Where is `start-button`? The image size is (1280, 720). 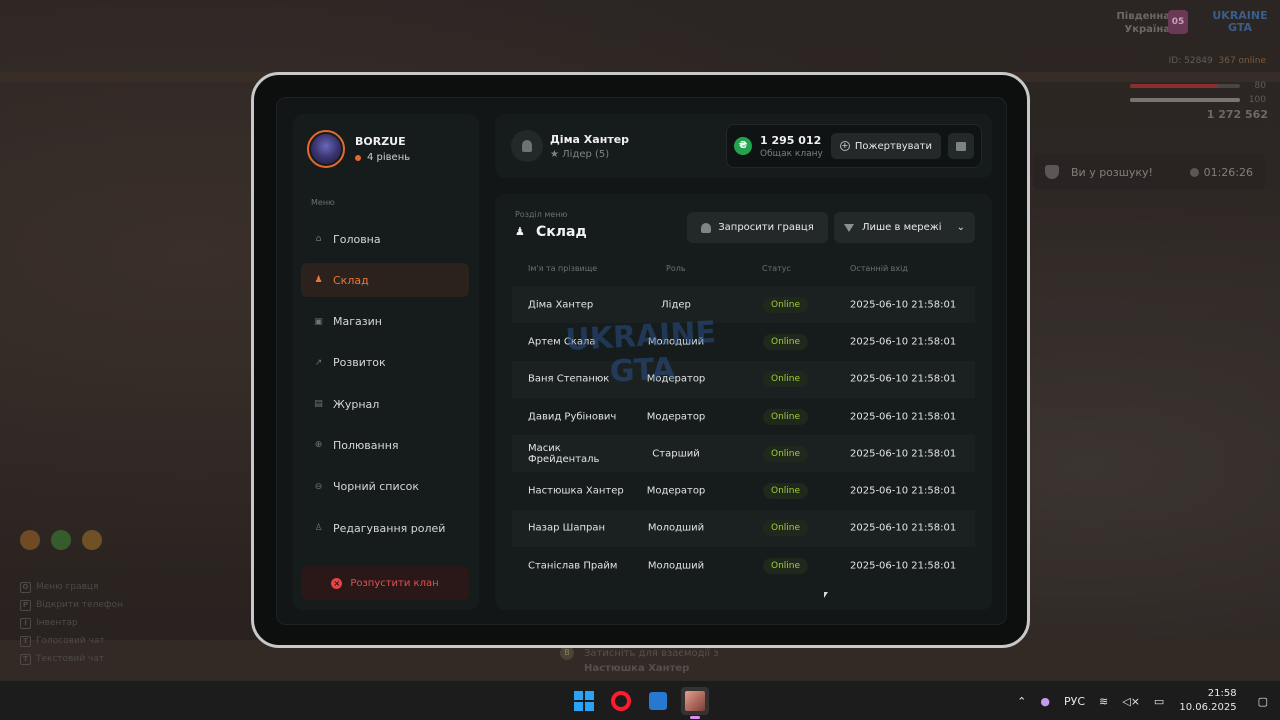
start-button is located at coordinates (584, 701).